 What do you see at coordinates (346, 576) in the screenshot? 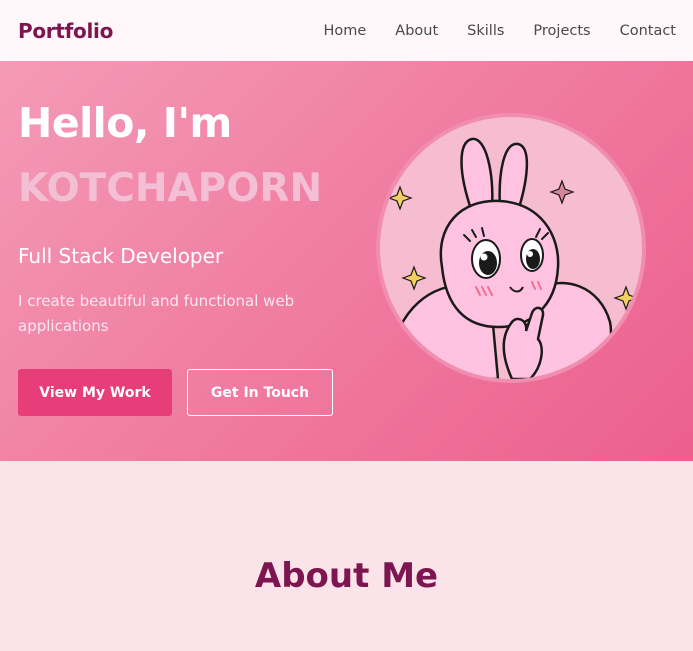
I see `about-section-title: About Me` at bounding box center [346, 576].